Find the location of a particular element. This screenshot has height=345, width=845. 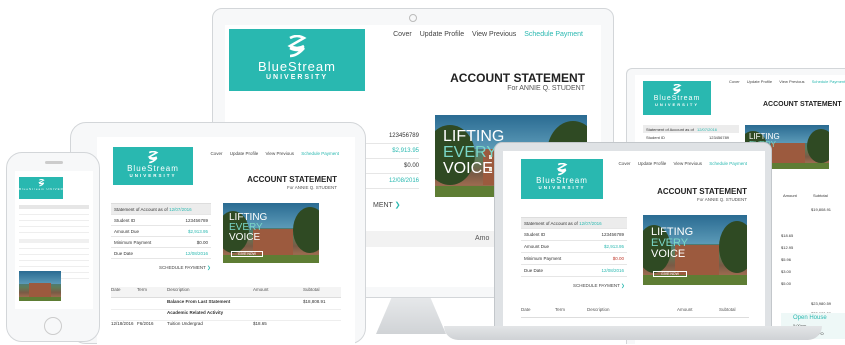

nav-update-profile: Update Profile is located at coordinates (442, 34).